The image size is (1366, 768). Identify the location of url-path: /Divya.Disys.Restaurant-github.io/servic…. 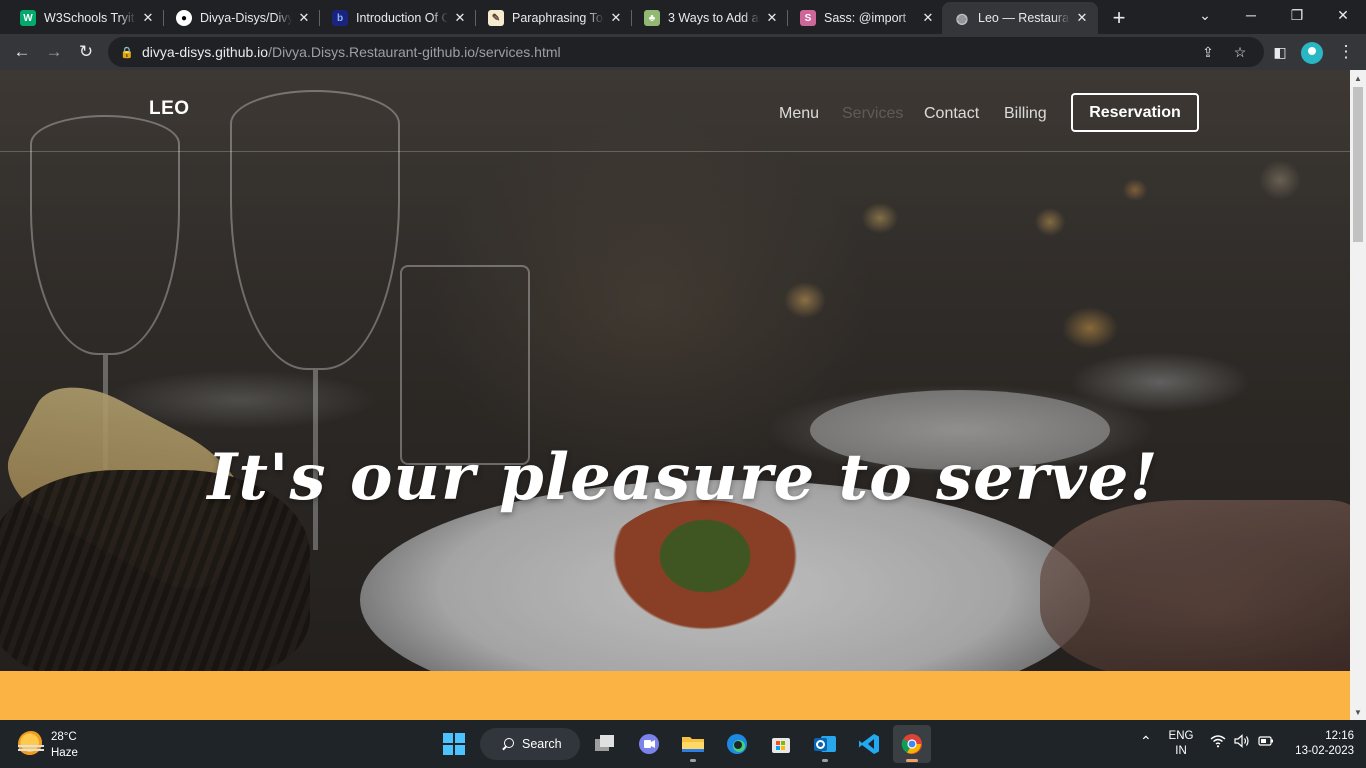
(414, 52).